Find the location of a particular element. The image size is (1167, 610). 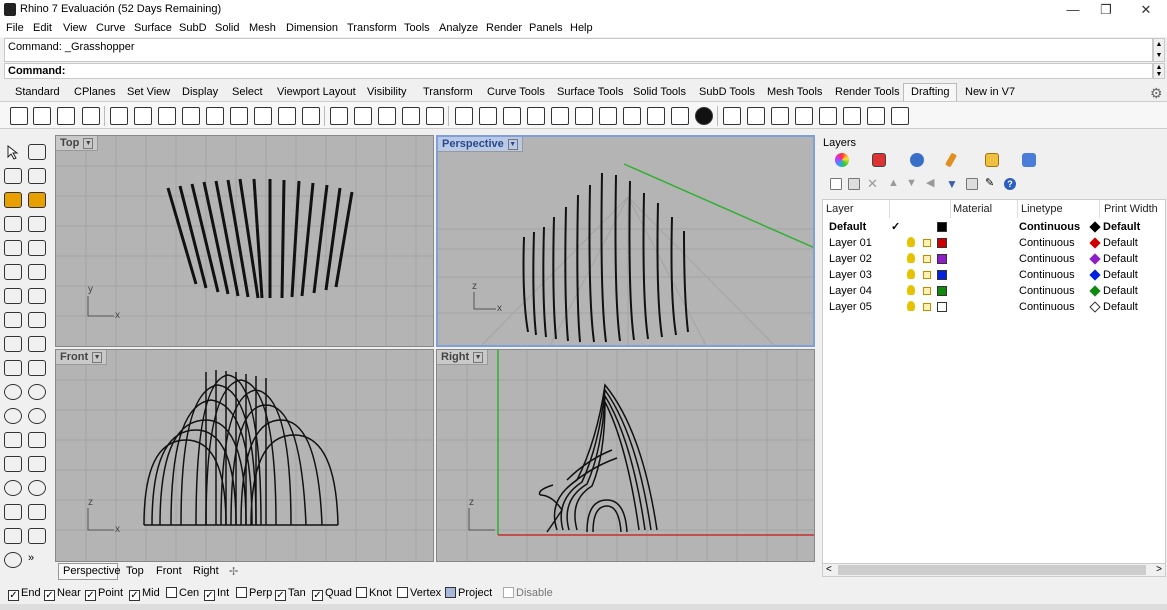

properties-color-icon is located at coordinates (842, 160).